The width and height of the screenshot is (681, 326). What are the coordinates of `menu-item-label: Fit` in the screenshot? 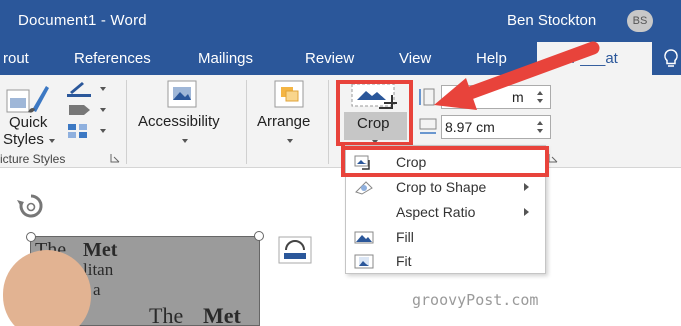 It's located at (404, 261).